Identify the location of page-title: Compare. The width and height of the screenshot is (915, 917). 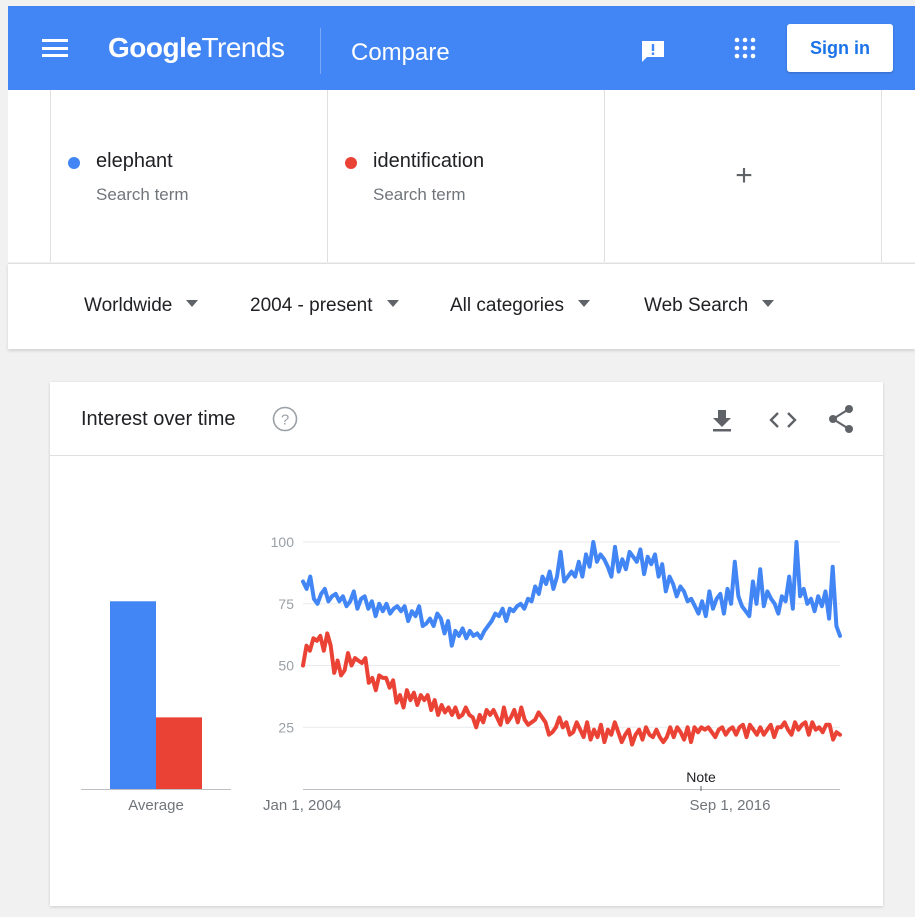
(400, 52).